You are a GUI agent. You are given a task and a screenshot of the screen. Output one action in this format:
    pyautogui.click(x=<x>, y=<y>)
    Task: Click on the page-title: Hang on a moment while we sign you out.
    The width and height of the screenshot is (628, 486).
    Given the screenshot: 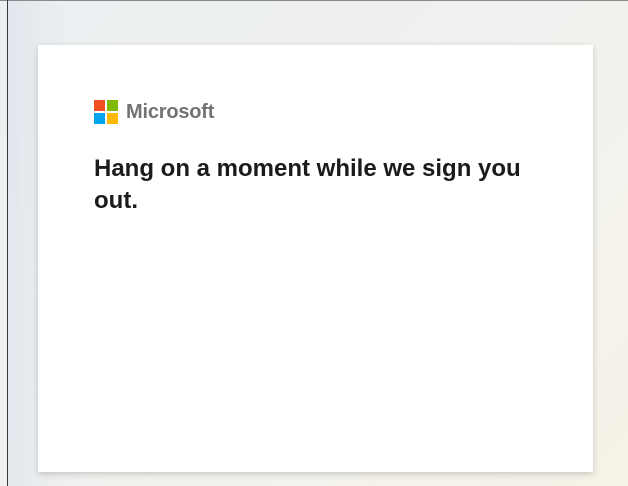 What is the action you would take?
    pyautogui.click(x=307, y=184)
    